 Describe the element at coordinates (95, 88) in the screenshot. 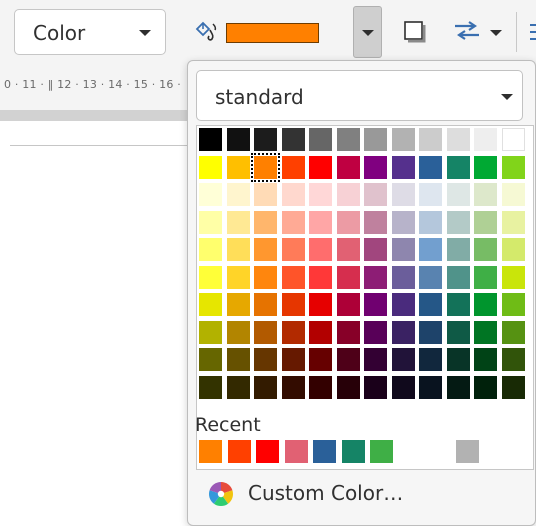

I see `horizontal-ruler: 0 · 11 · ‖ 12 · 13 · 14 · 15 · 16 ·` at that location.